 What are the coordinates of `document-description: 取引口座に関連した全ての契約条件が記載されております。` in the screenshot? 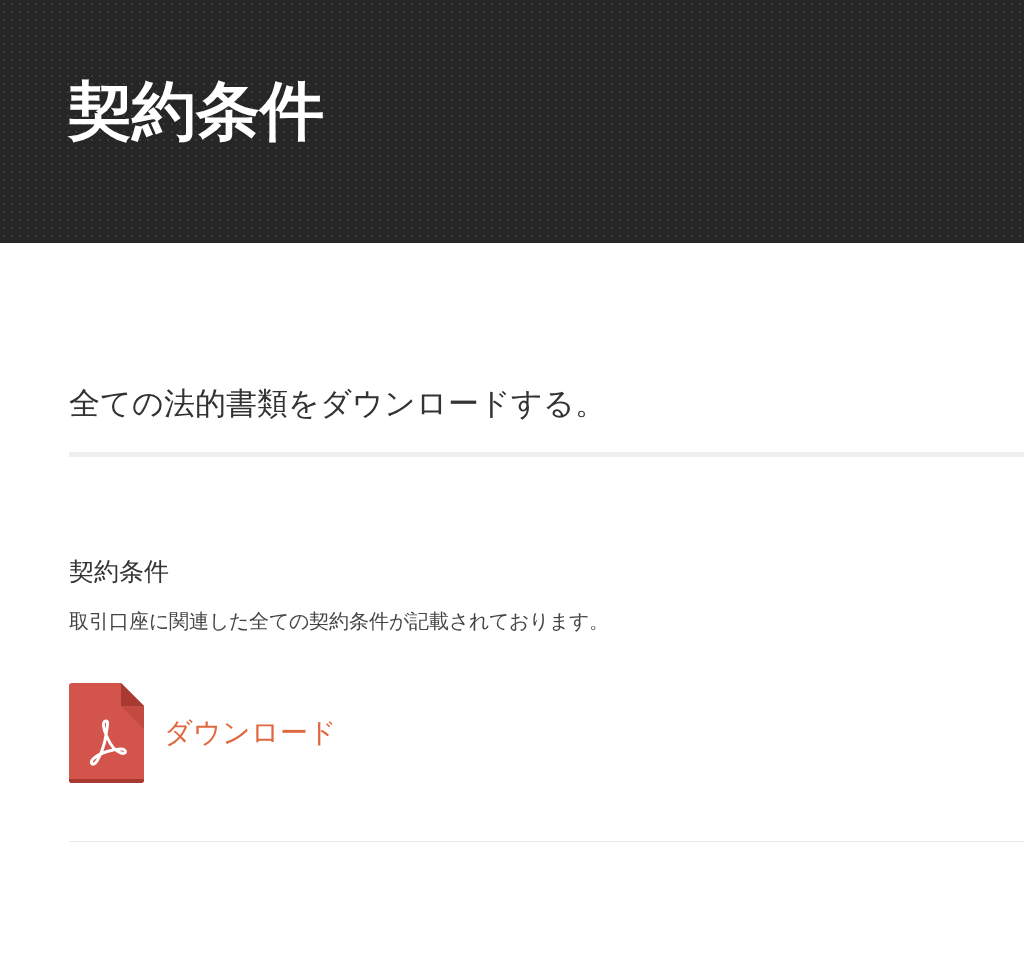 It's located at (339, 621).